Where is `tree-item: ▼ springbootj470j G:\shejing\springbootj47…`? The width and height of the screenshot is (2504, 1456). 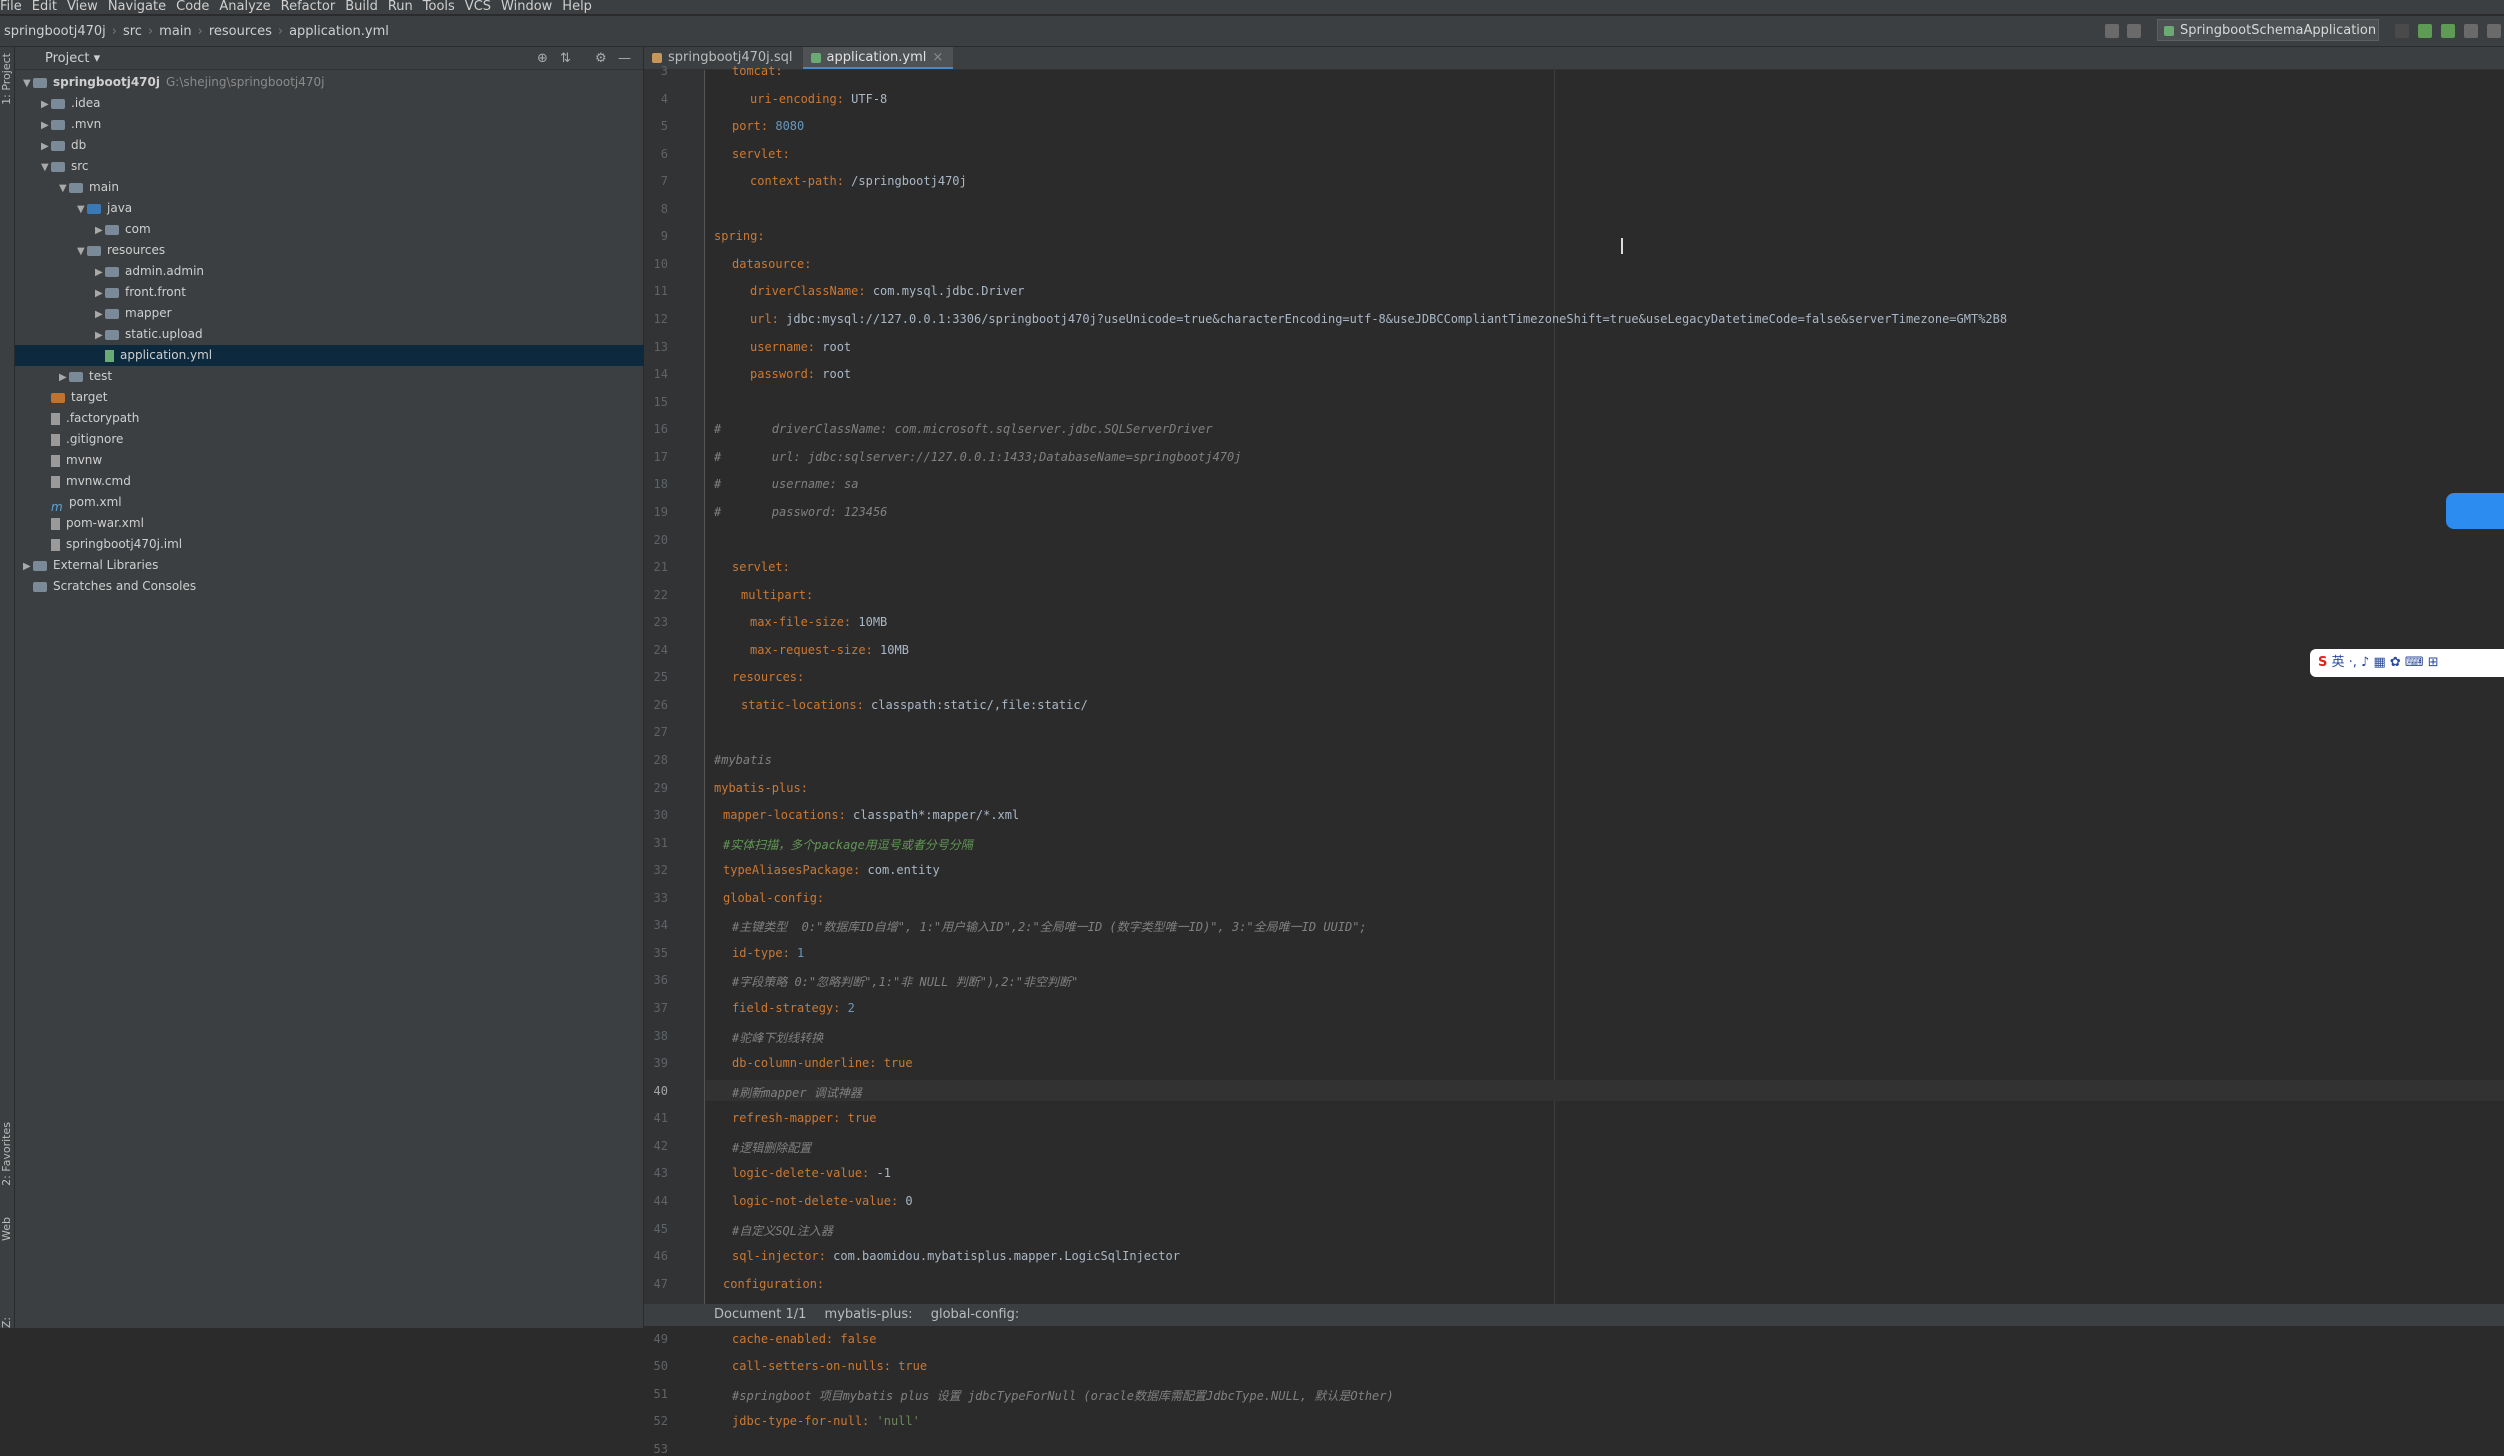 tree-item: ▼ springbootj470j G:\shejing\springbootj47… is located at coordinates (333, 82).